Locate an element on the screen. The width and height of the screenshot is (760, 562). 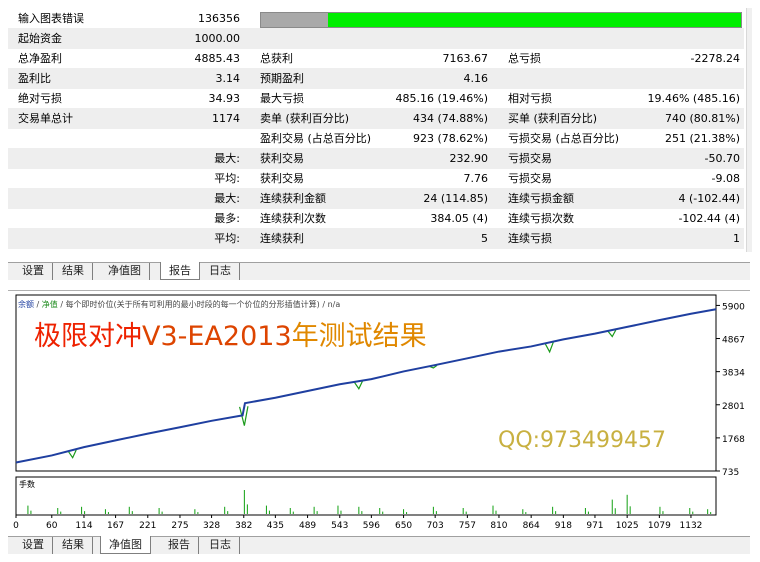
report-label: 交易单总计 is located at coordinates (45, 118).